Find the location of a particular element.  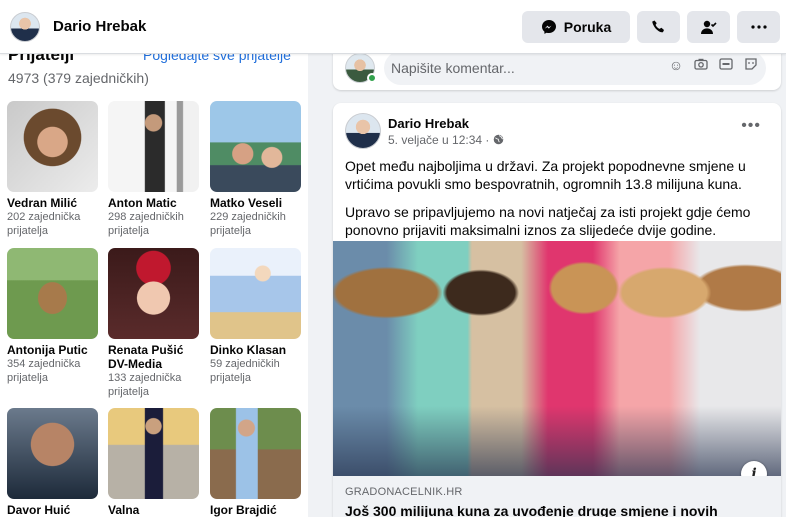

more-icon is located at coordinates (758, 27).